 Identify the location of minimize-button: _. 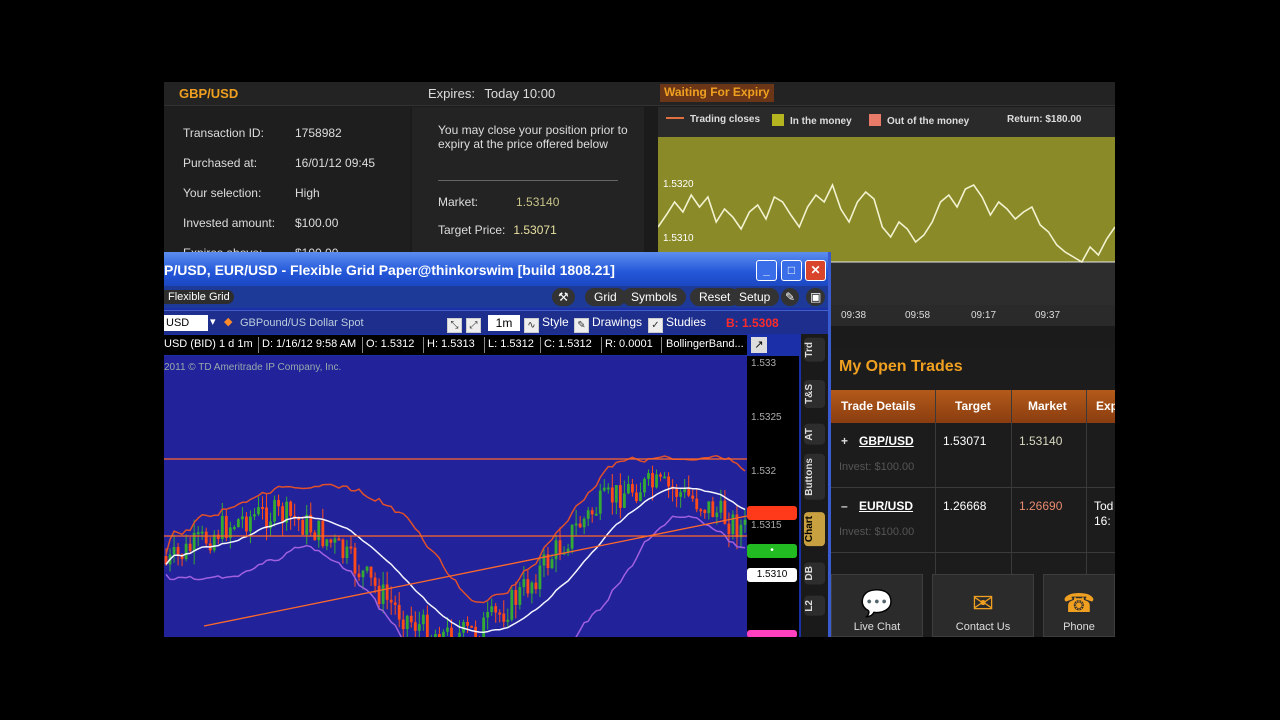
(766, 270).